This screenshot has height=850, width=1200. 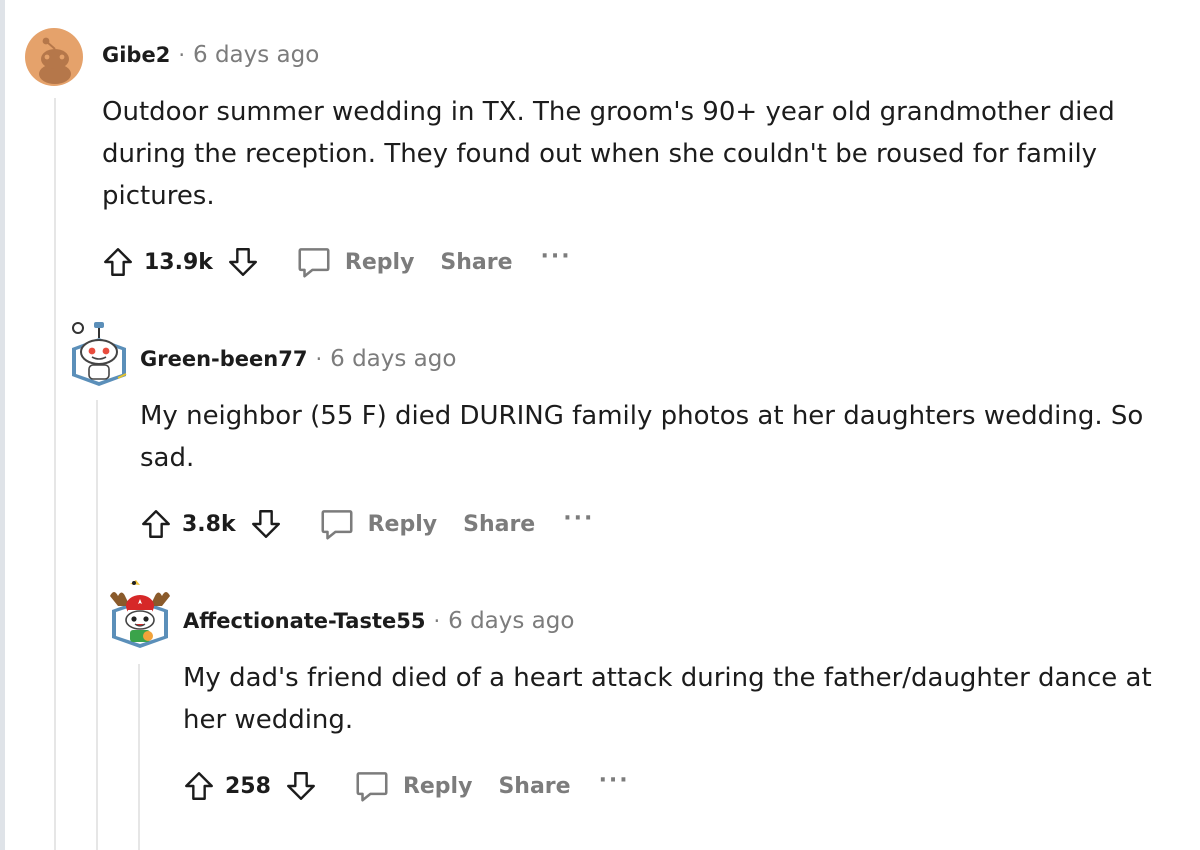 What do you see at coordinates (304, 621) in the screenshot?
I see `author-name: Affectionate-Taste55` at bounding box center [304, 621].